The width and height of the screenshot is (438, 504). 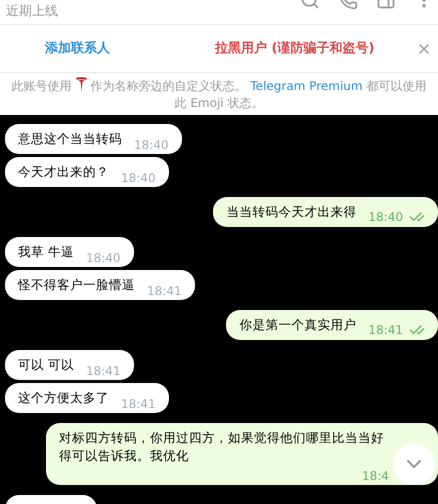 I want to click on block-user-button: 拉黑用户 (谨防骗子和盗号), so click(x=294, y=48).